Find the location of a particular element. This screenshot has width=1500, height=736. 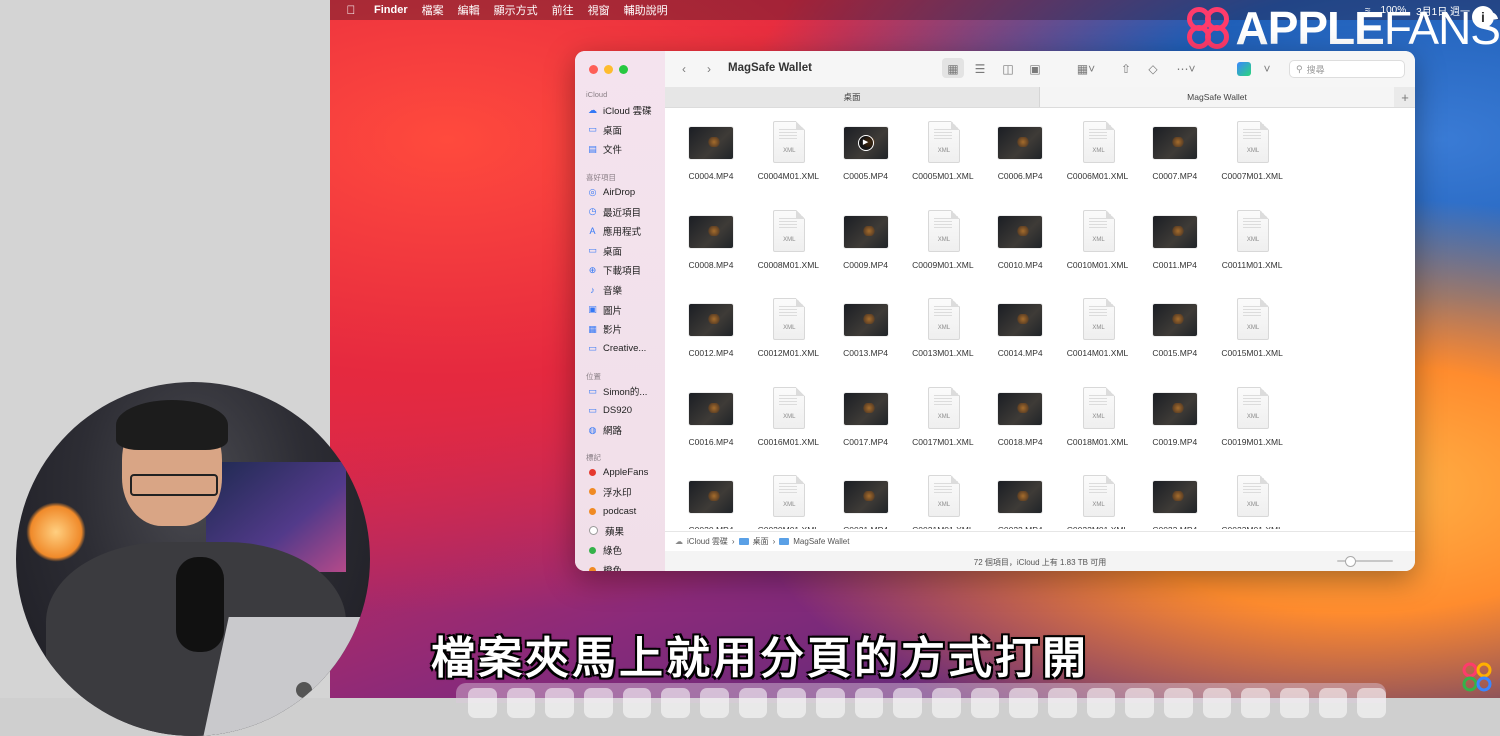

menu-file: 檔案 is located at coordinates (433, 10).